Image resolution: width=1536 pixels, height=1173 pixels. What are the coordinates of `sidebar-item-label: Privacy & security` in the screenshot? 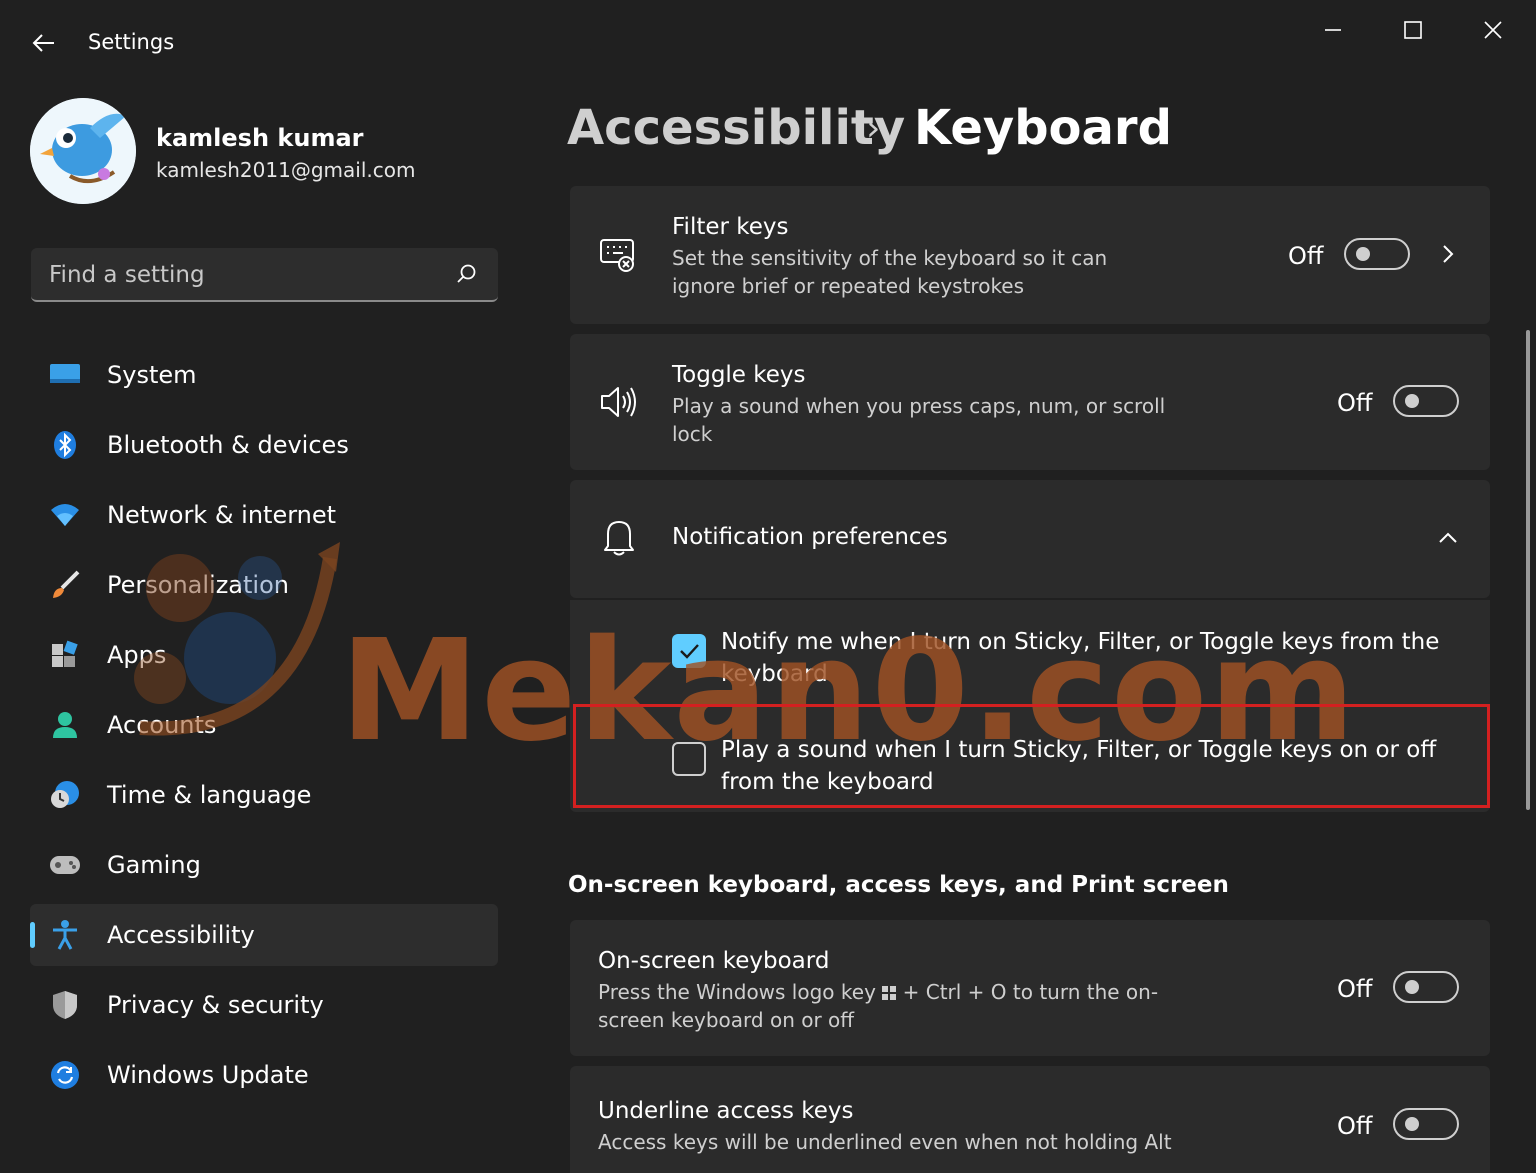 It's located at (215, 1005).